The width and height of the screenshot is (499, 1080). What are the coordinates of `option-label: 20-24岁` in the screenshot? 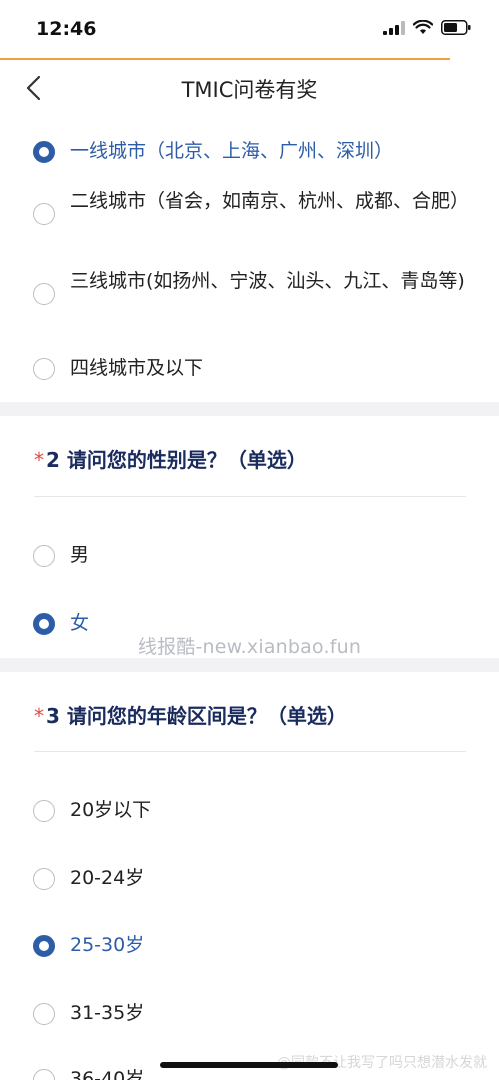 It's located at (107, 878).